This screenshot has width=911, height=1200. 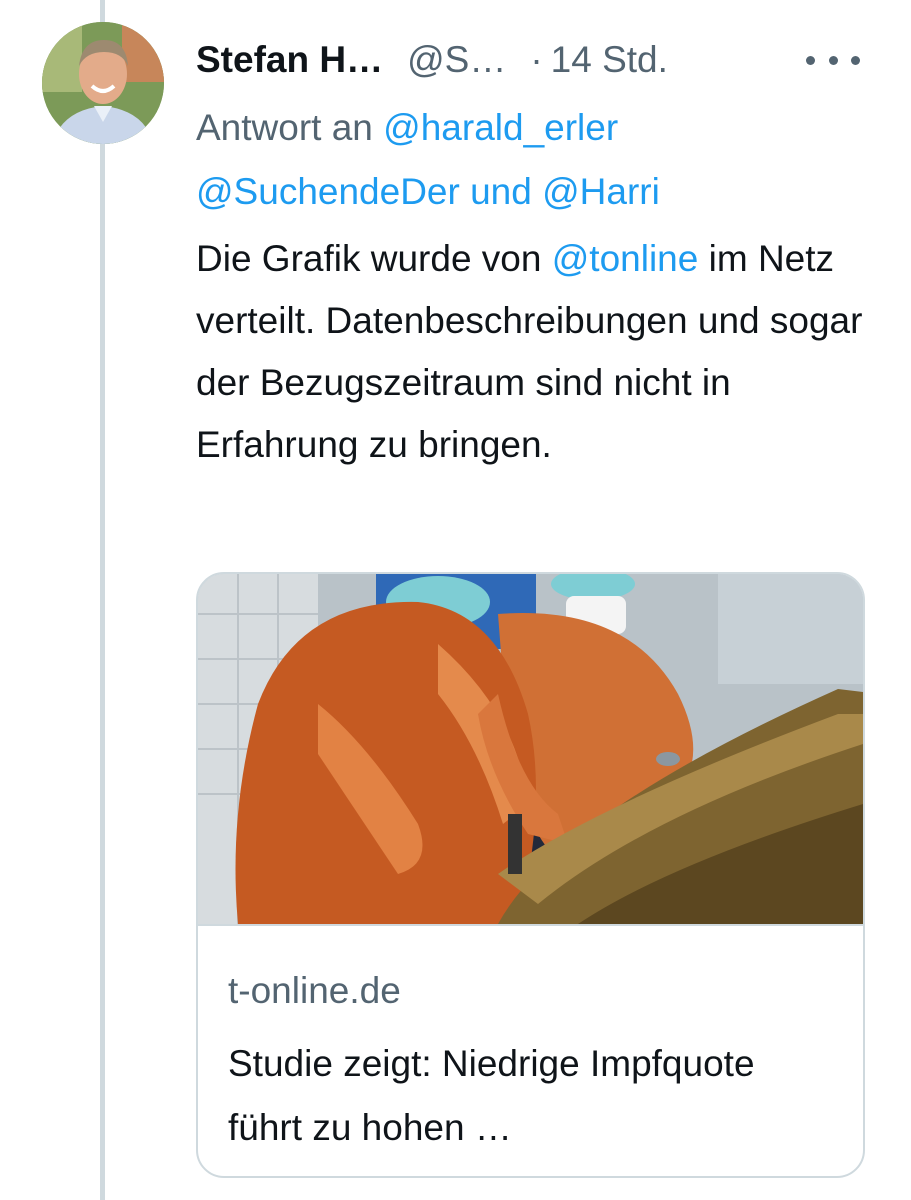 What do you see at coordinates (501, 191) in the screenshot?
I see `reply-conjunction: und` at bounding box center [501, 191].